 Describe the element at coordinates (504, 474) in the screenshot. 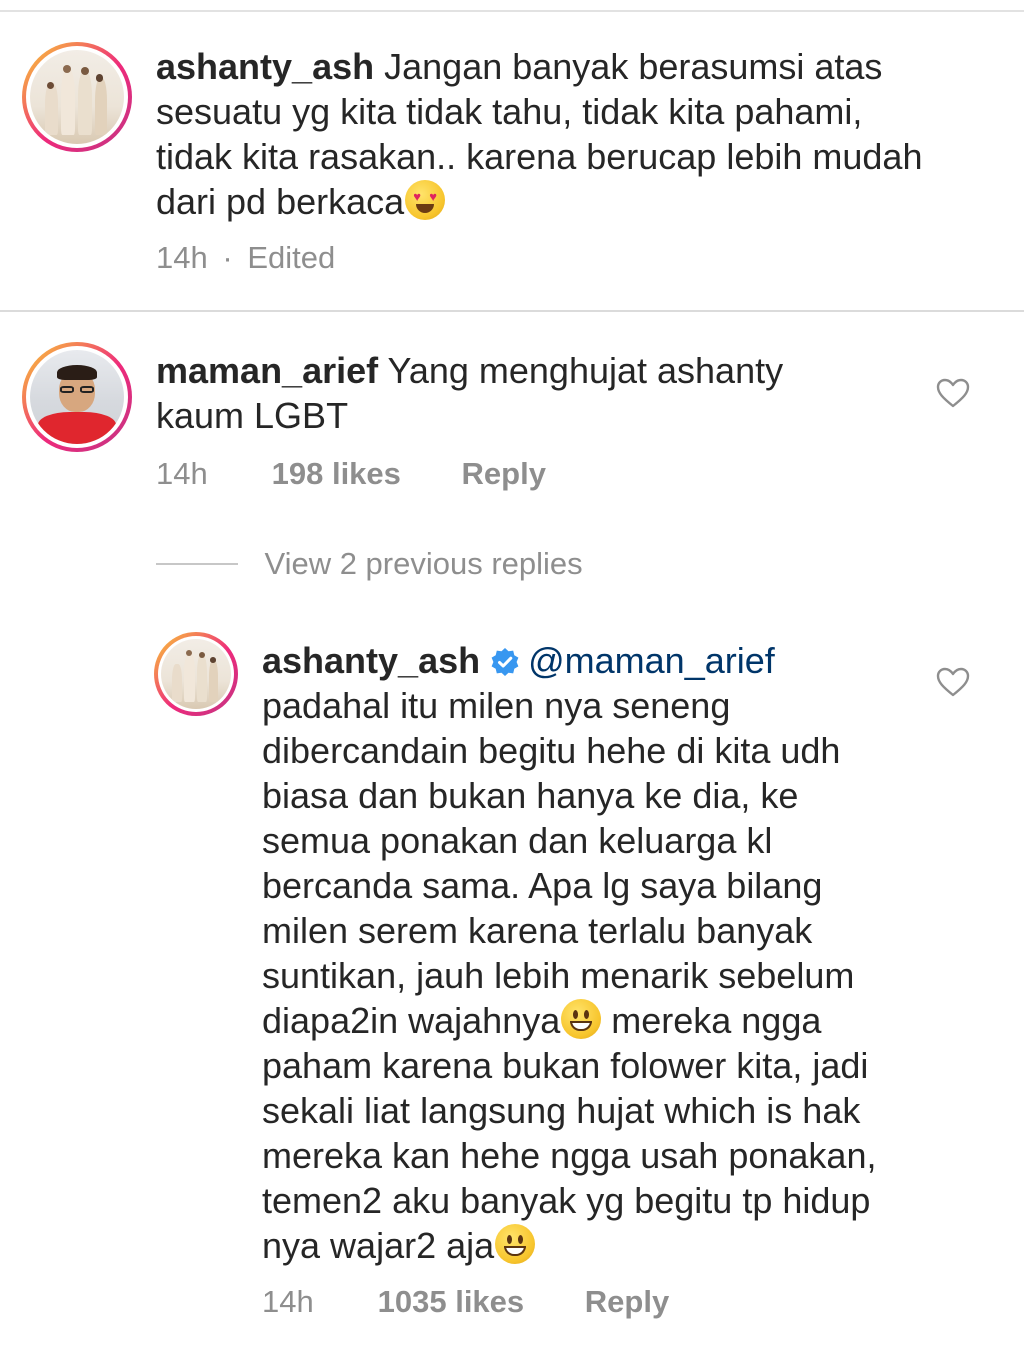

I see `comment-reply-button: Reply` at that location.